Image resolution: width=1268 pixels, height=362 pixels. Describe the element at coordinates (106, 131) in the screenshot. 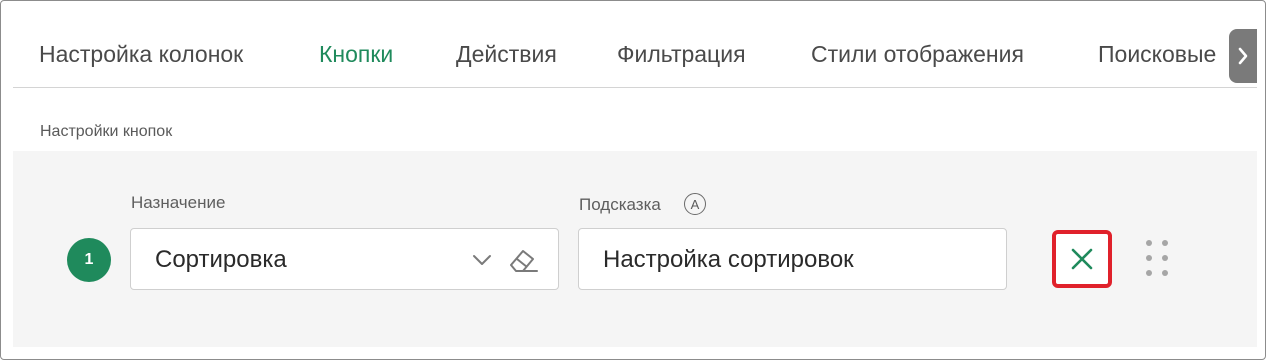

I see `section-title: Настройки кнопок` at that location.